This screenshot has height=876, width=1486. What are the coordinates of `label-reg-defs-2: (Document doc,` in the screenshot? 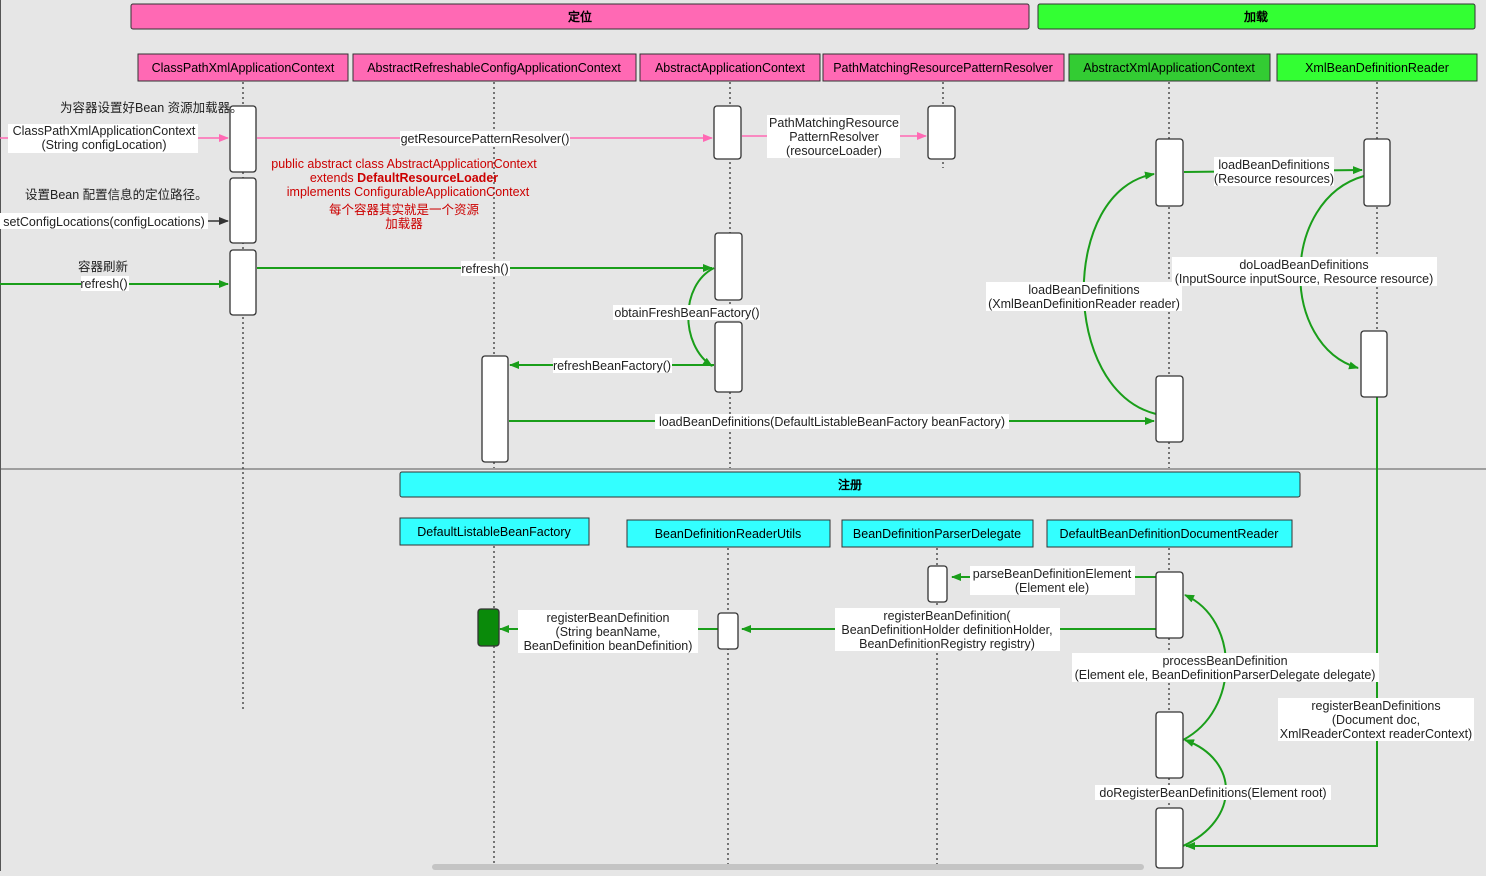 It's located at (1376, 720).